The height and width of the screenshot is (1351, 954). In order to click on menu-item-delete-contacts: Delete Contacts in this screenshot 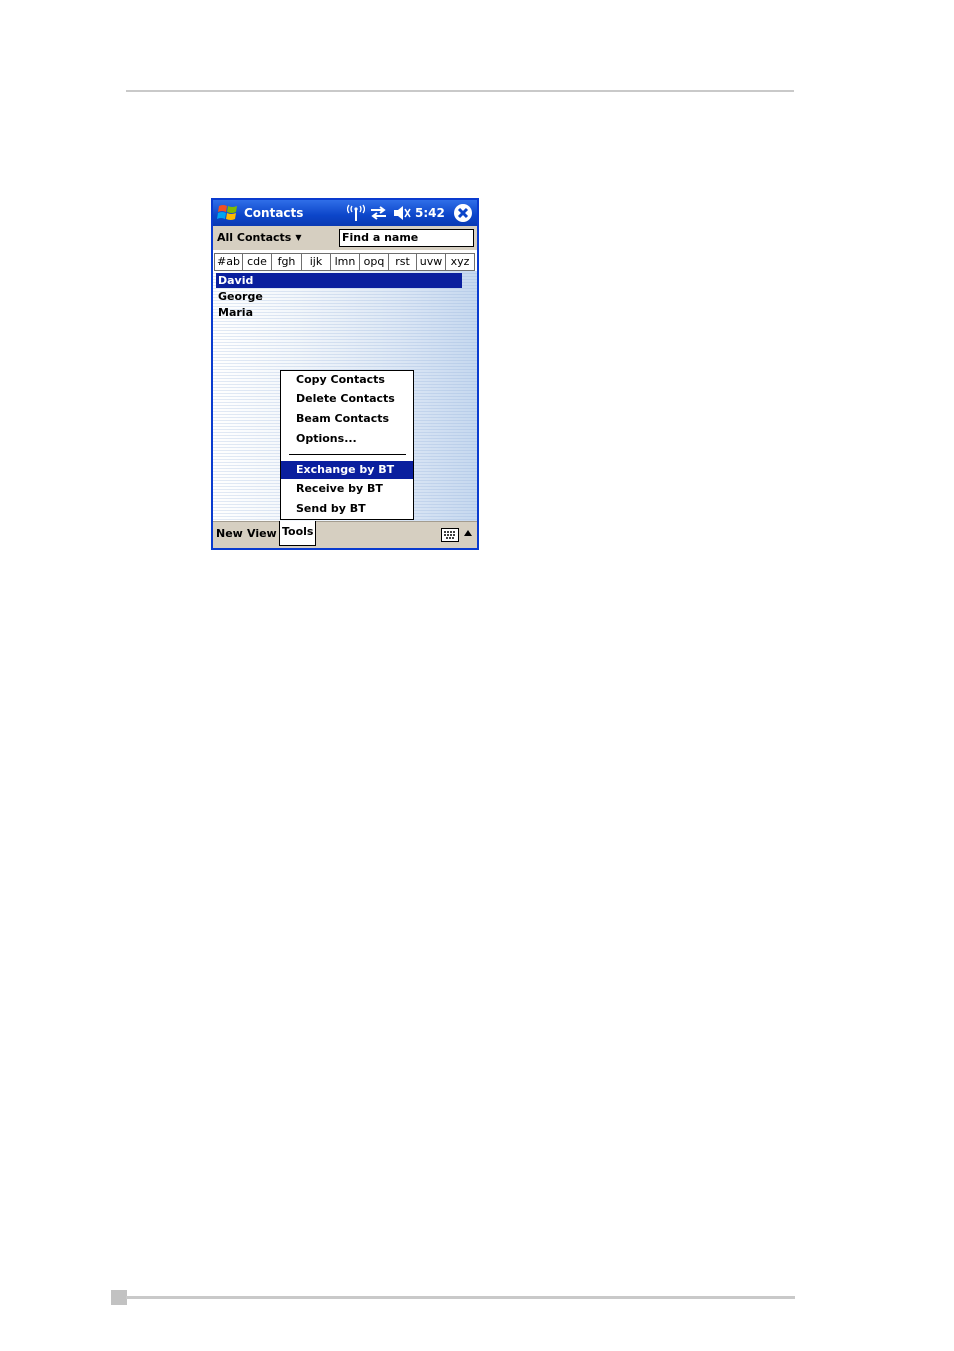, I will do `click(347, 399)`.